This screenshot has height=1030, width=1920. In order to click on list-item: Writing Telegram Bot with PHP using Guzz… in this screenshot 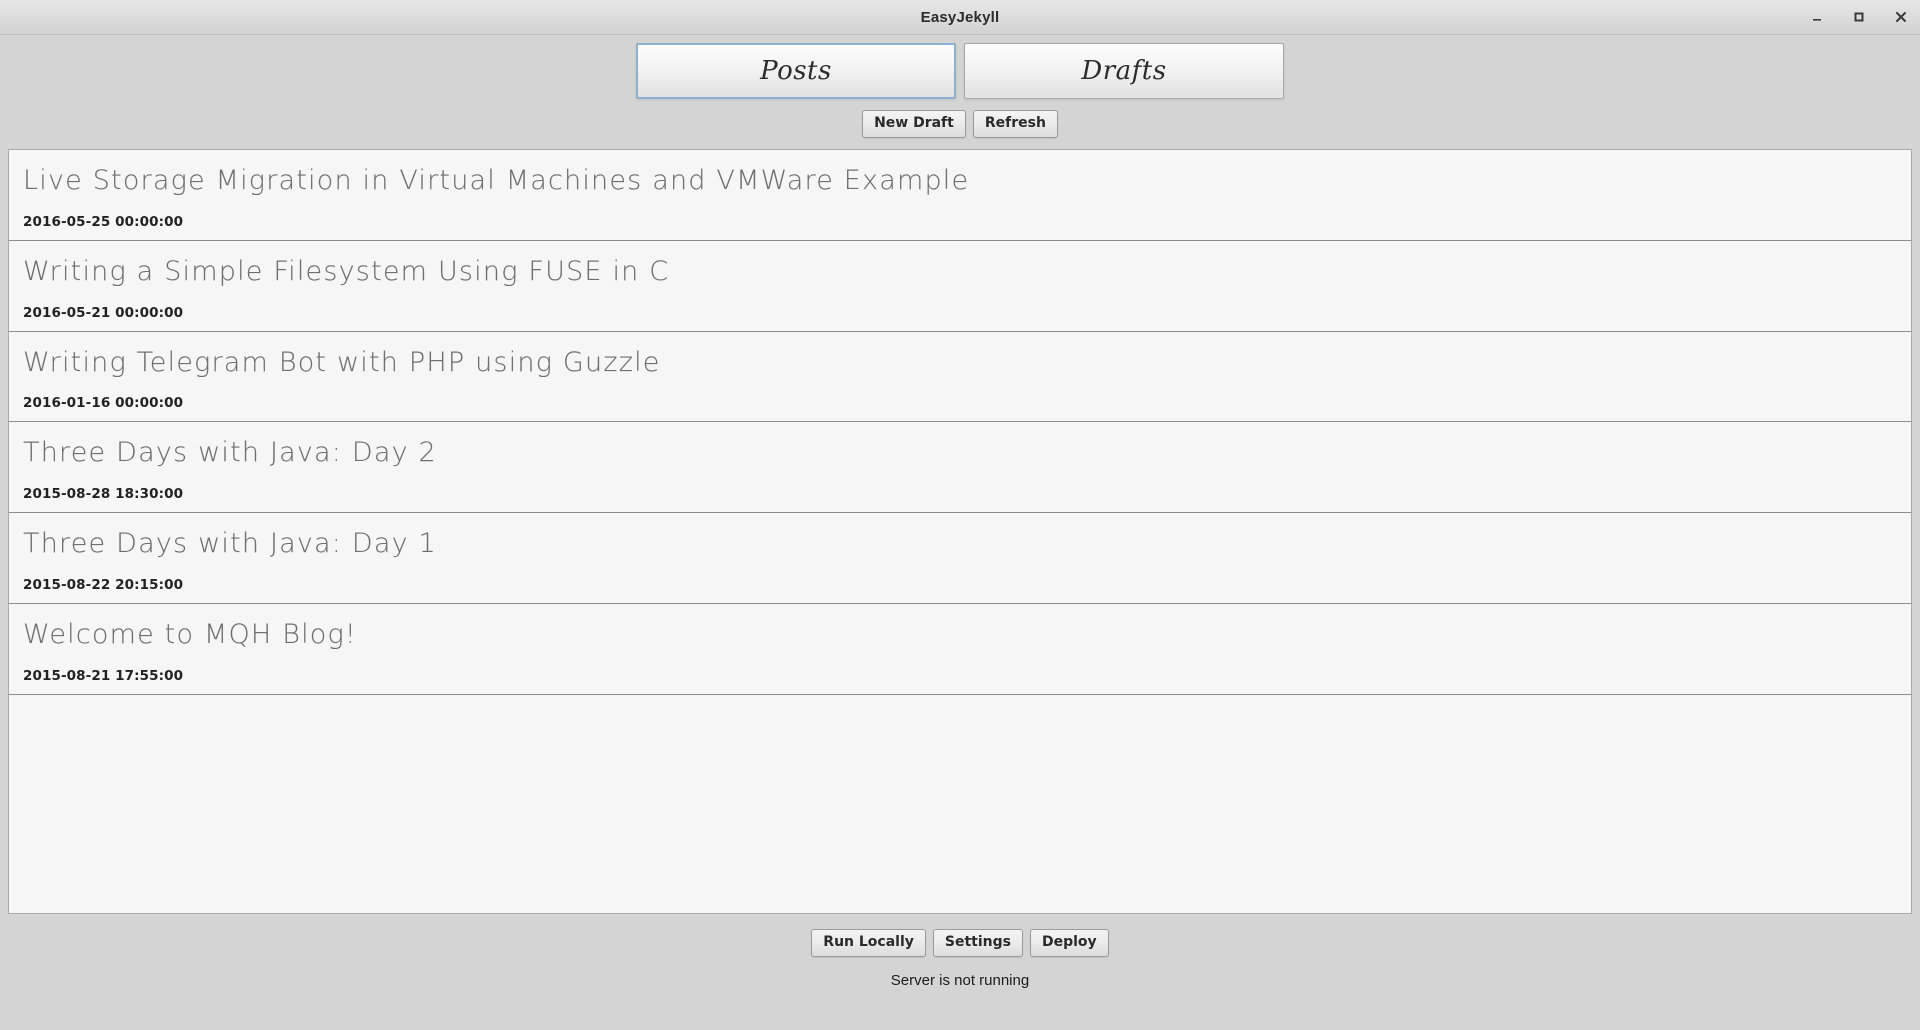, I will do `click(960, 377)`.